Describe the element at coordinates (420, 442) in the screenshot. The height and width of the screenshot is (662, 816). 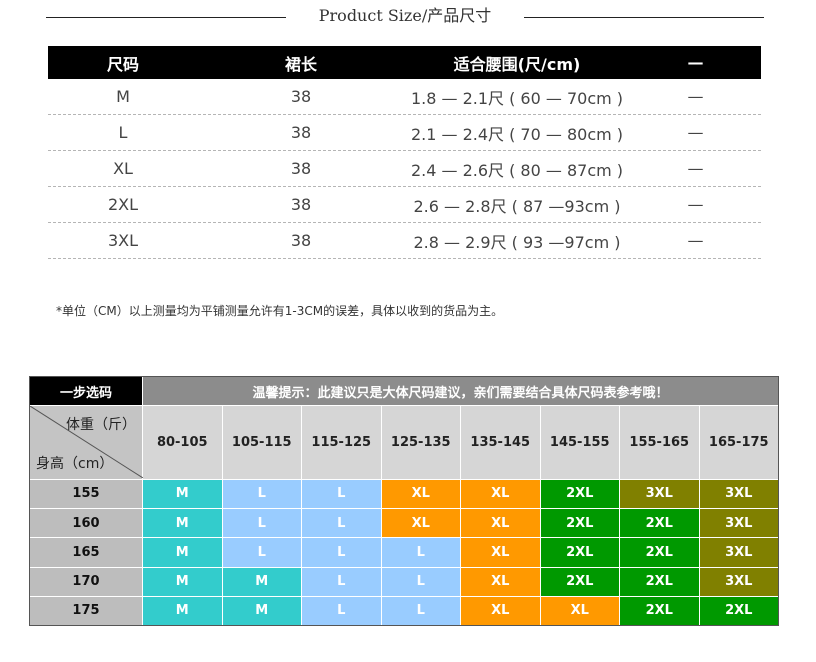
I see `weight-range: 125-135` at that location.